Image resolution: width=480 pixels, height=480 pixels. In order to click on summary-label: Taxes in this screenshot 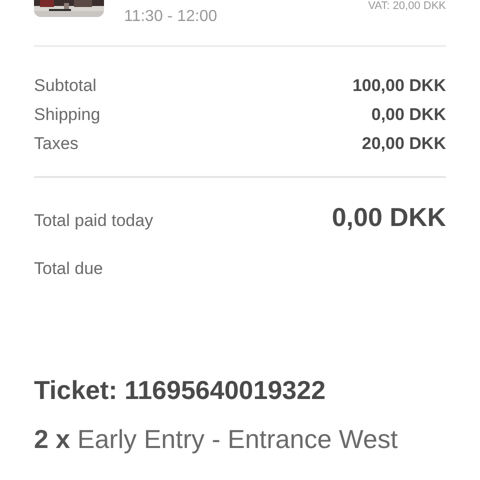, I will do `click(56, 144)`.